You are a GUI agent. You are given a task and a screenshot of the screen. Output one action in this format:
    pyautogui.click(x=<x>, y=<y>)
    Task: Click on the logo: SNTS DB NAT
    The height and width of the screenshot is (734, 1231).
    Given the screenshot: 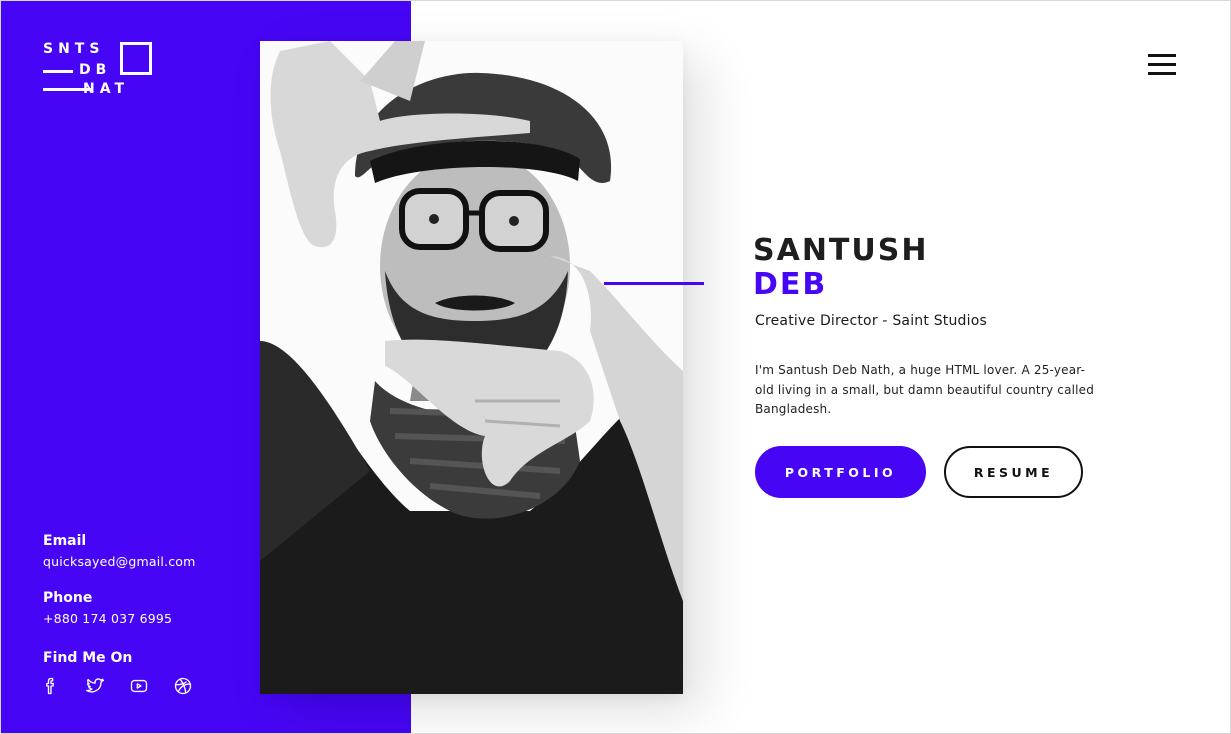 What is the action you would take?
    pyautogui.click(x=99, y=70)
    